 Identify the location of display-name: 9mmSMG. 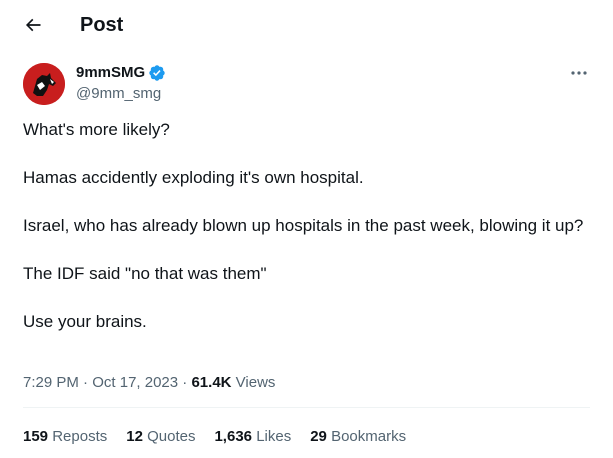
(110, 73).